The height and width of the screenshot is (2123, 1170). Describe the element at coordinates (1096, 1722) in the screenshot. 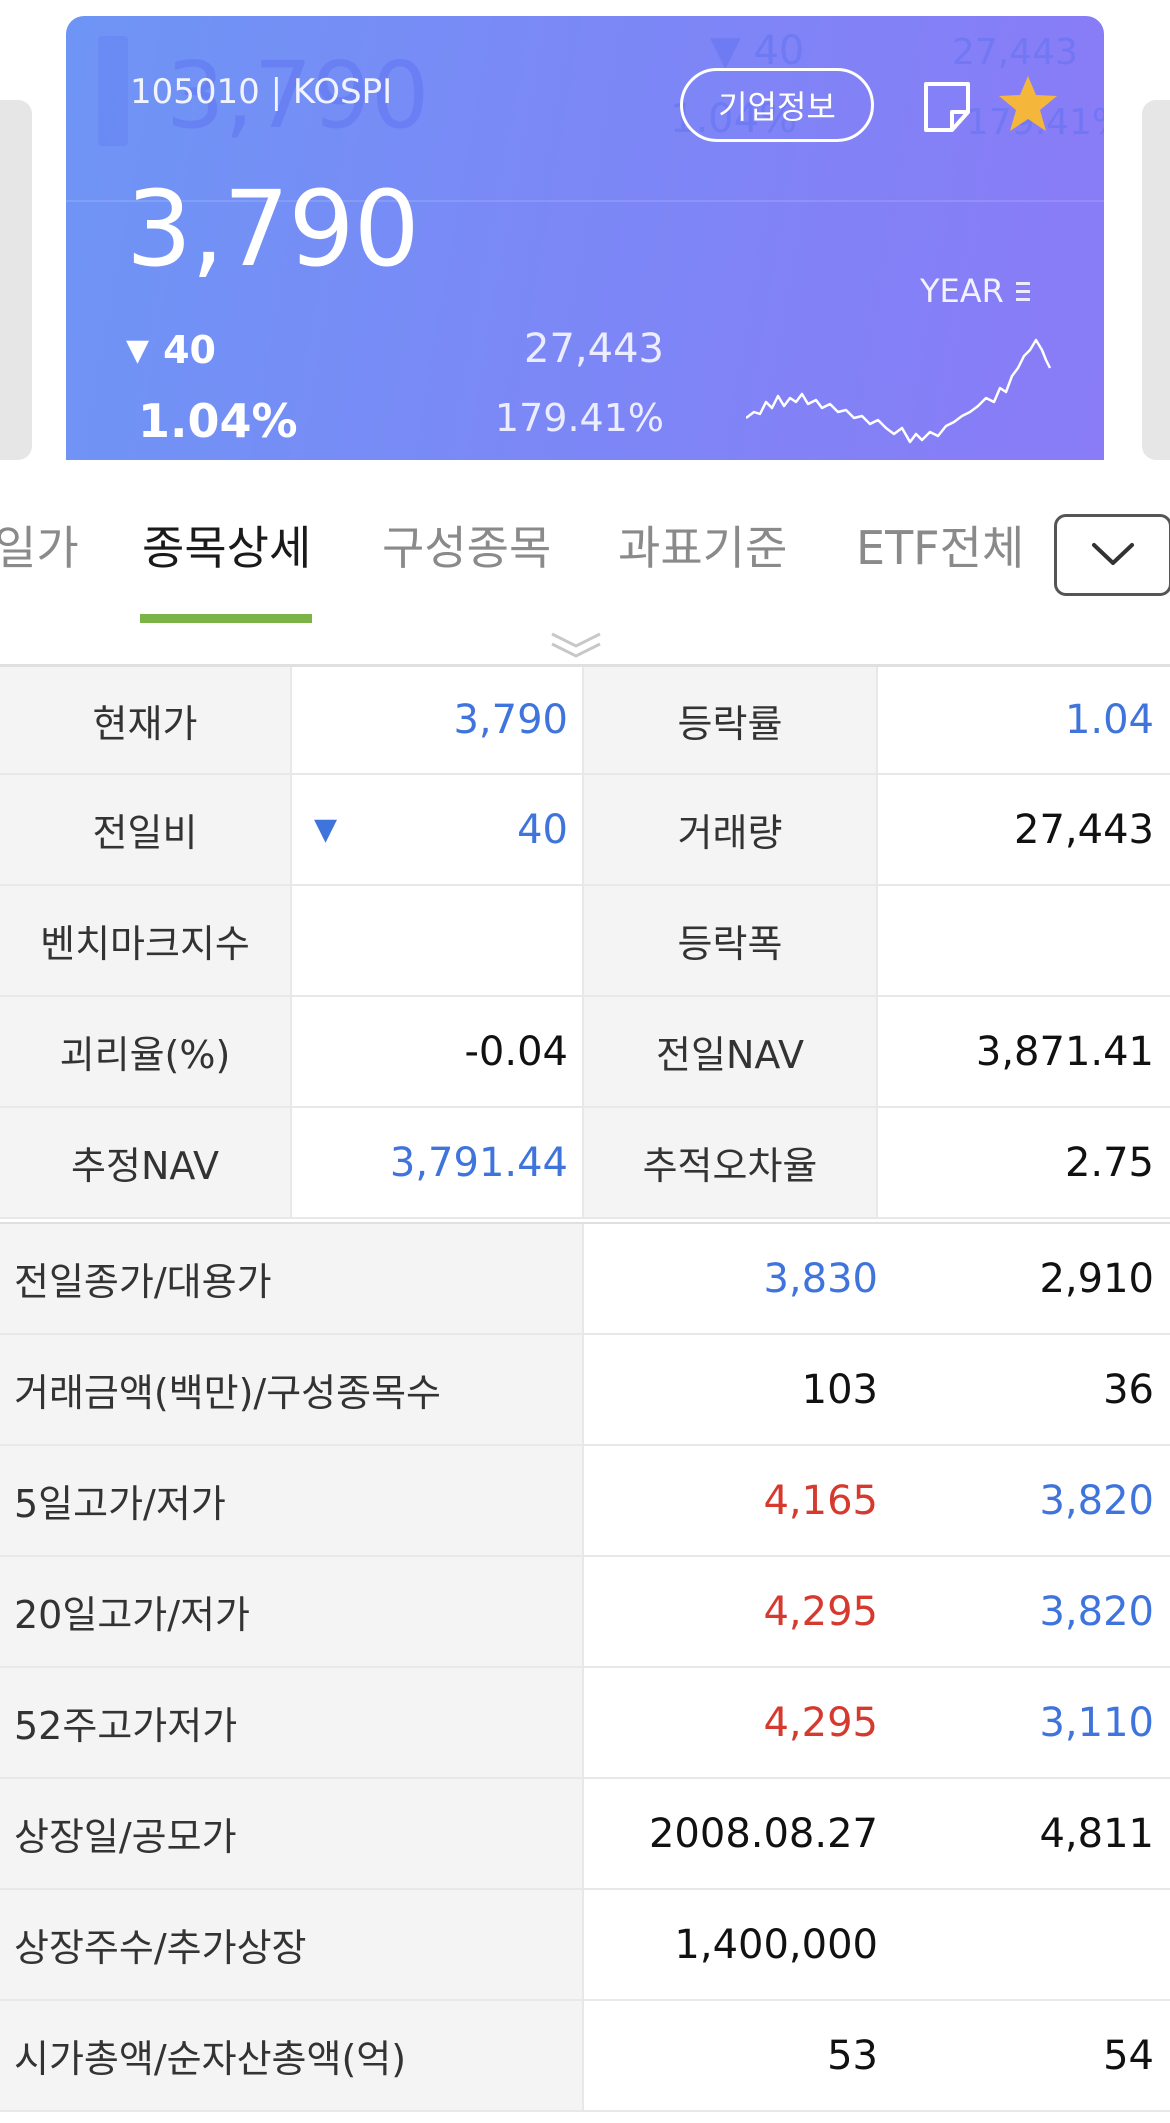

I see `list-value-2: 3,110` at that location.